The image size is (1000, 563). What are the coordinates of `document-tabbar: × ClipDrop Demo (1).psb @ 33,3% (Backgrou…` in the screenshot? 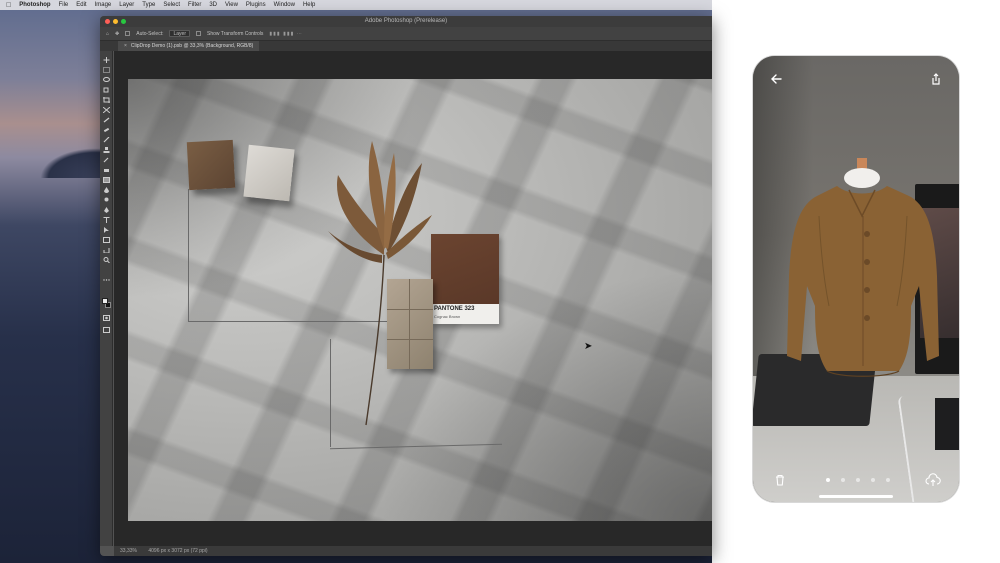 It's located at (406, 46).